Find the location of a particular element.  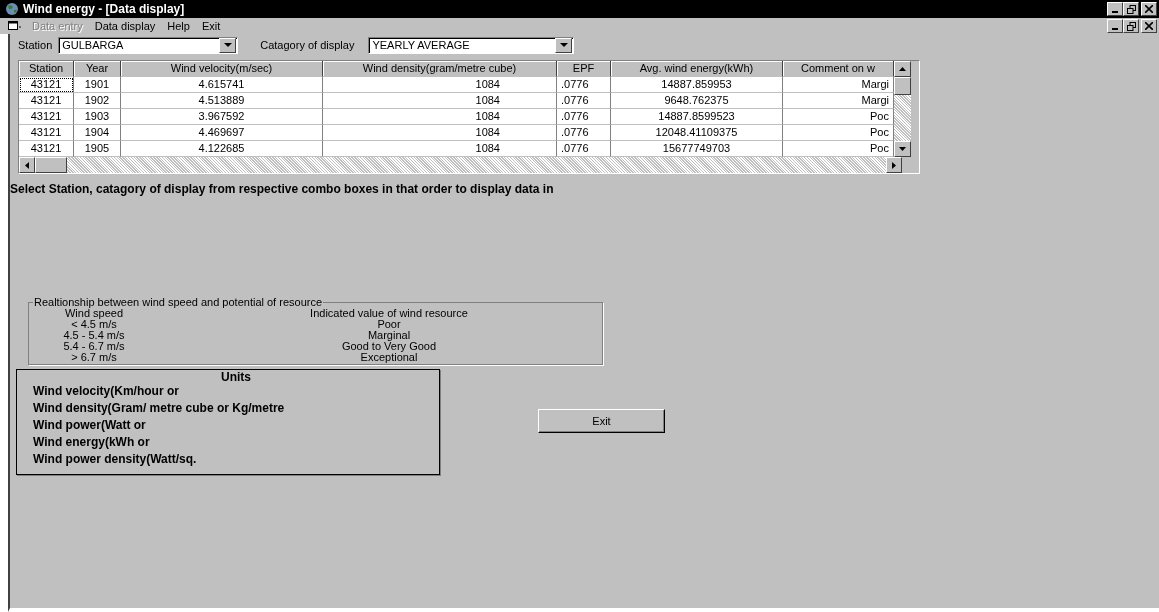

unit-line: Wind power density(Watt/sq. is located at coordinates (115, 459).